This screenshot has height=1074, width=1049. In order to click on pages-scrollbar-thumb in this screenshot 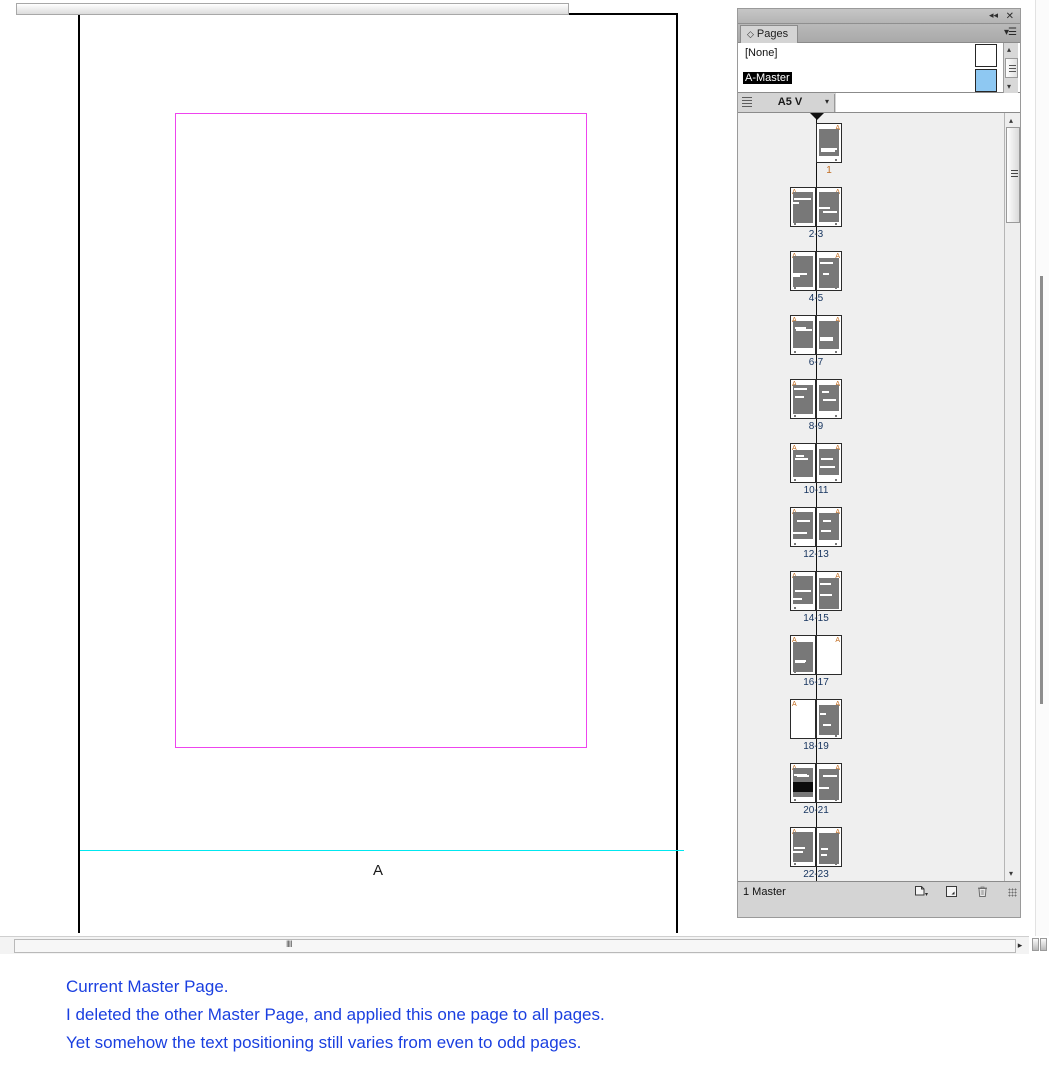, I will do `click(1013, 175)`.